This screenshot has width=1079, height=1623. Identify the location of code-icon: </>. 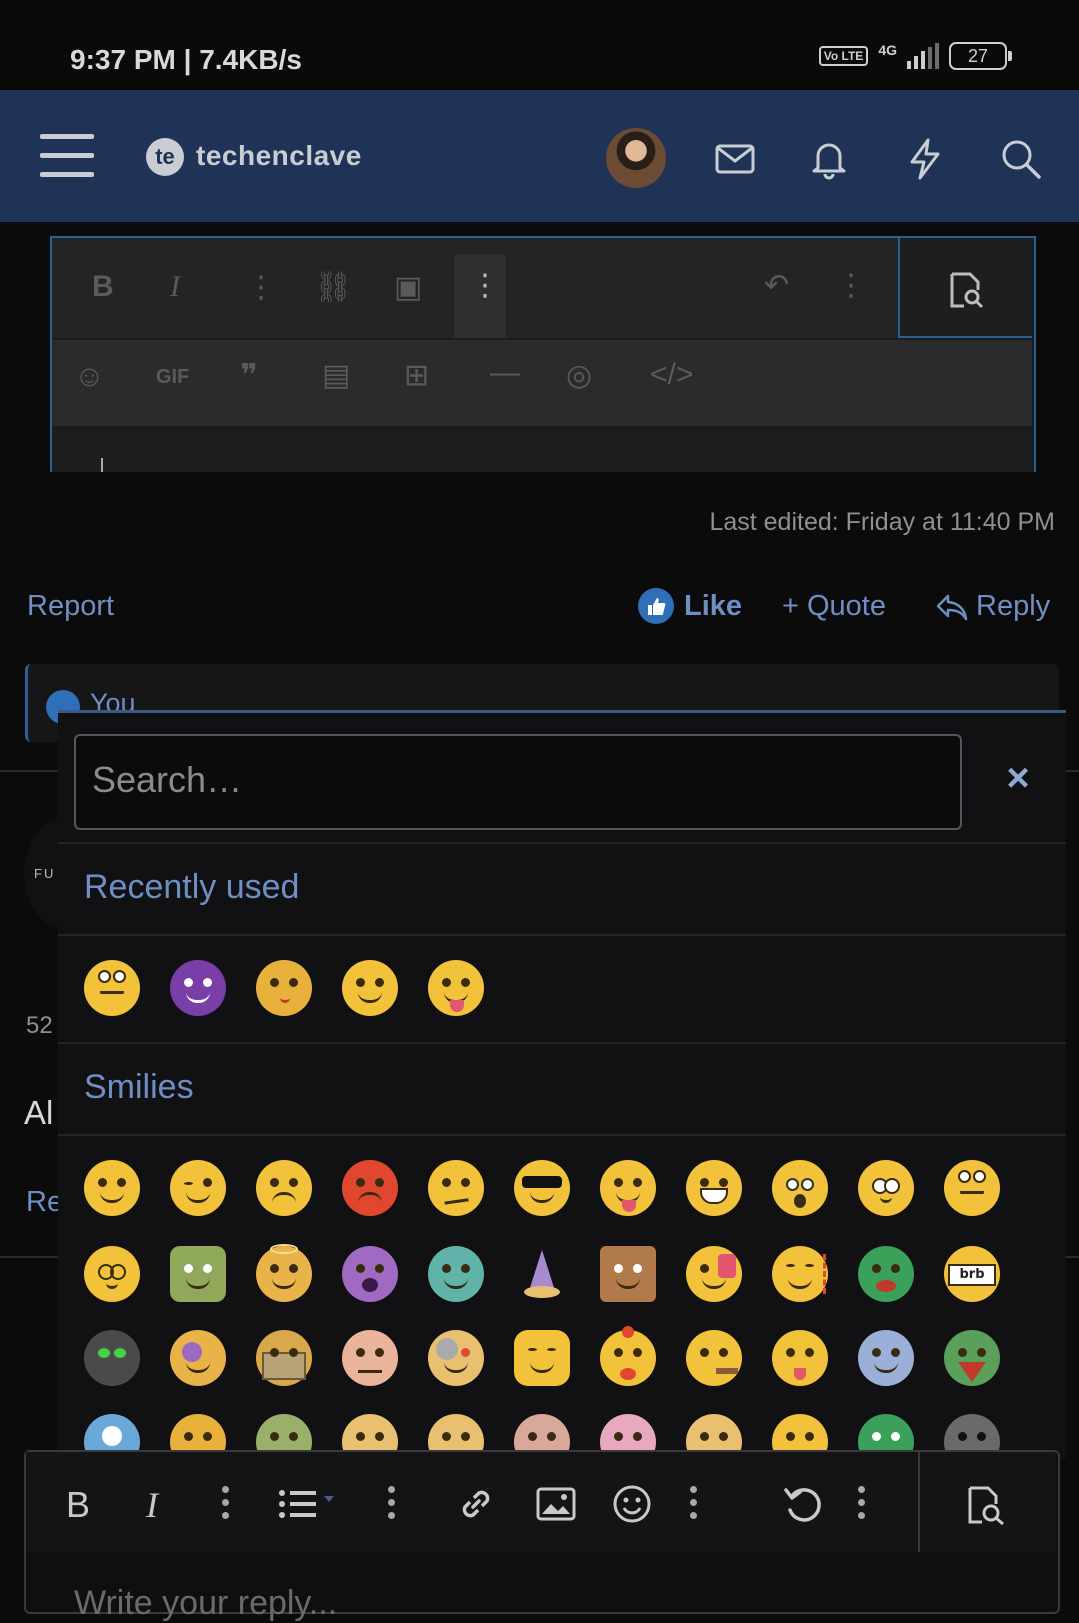
(671, 375).